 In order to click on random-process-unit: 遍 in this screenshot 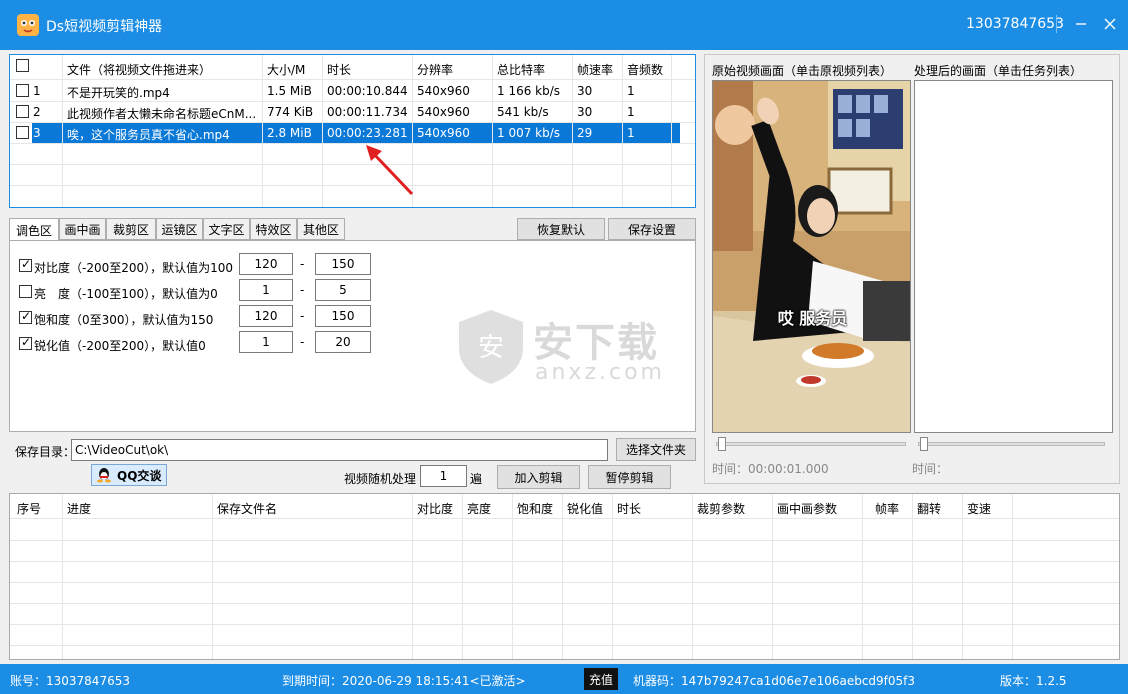, I will do `click(476, 479)`.